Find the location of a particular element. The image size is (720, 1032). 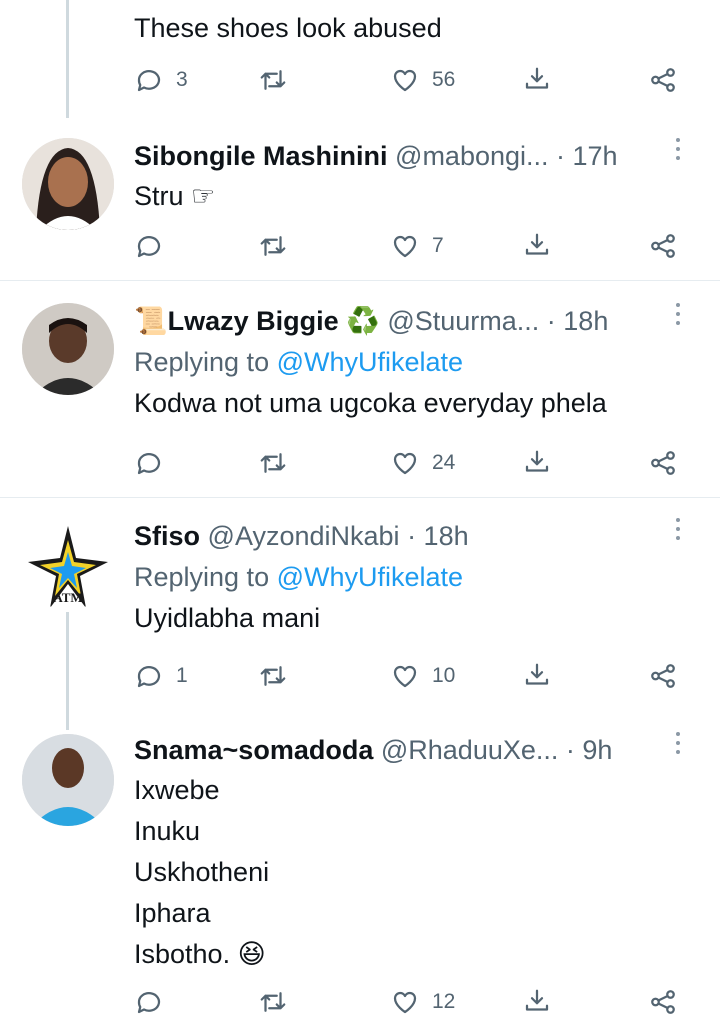

tweet: These shoes look abused 3 56 is located at coordinates (360, 59).